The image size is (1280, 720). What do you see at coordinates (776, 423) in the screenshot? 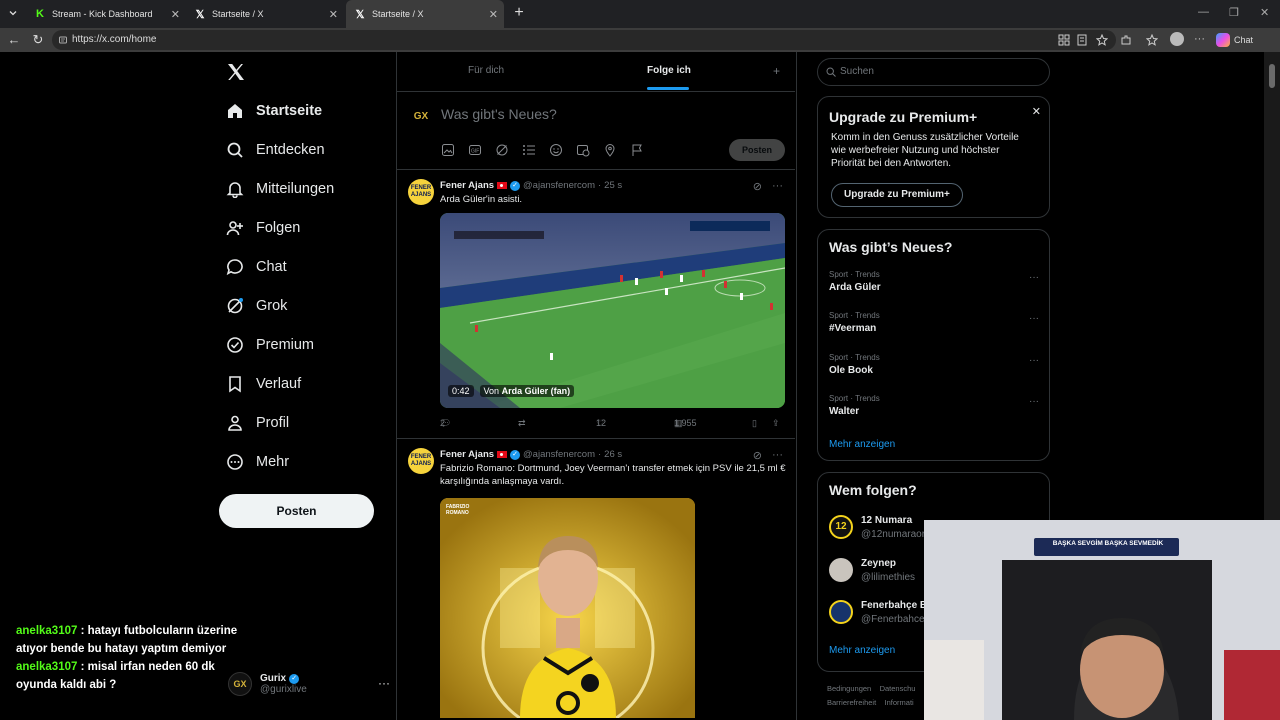
I see `share-icon: ⇪` at bounding box center [776, 423].